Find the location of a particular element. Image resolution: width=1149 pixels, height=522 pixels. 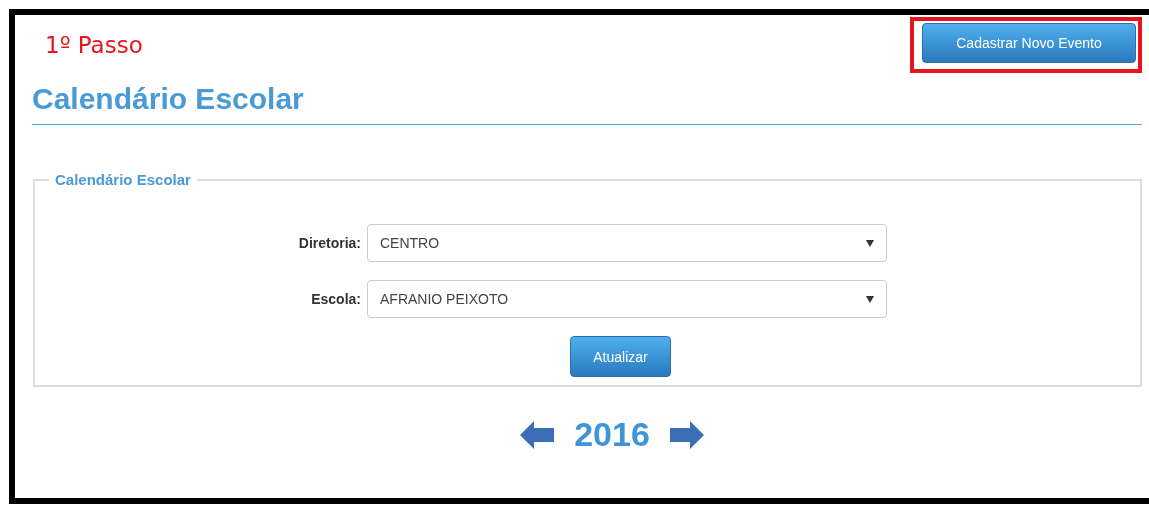

year-label: 2016 is located at coordinates (612, 434).